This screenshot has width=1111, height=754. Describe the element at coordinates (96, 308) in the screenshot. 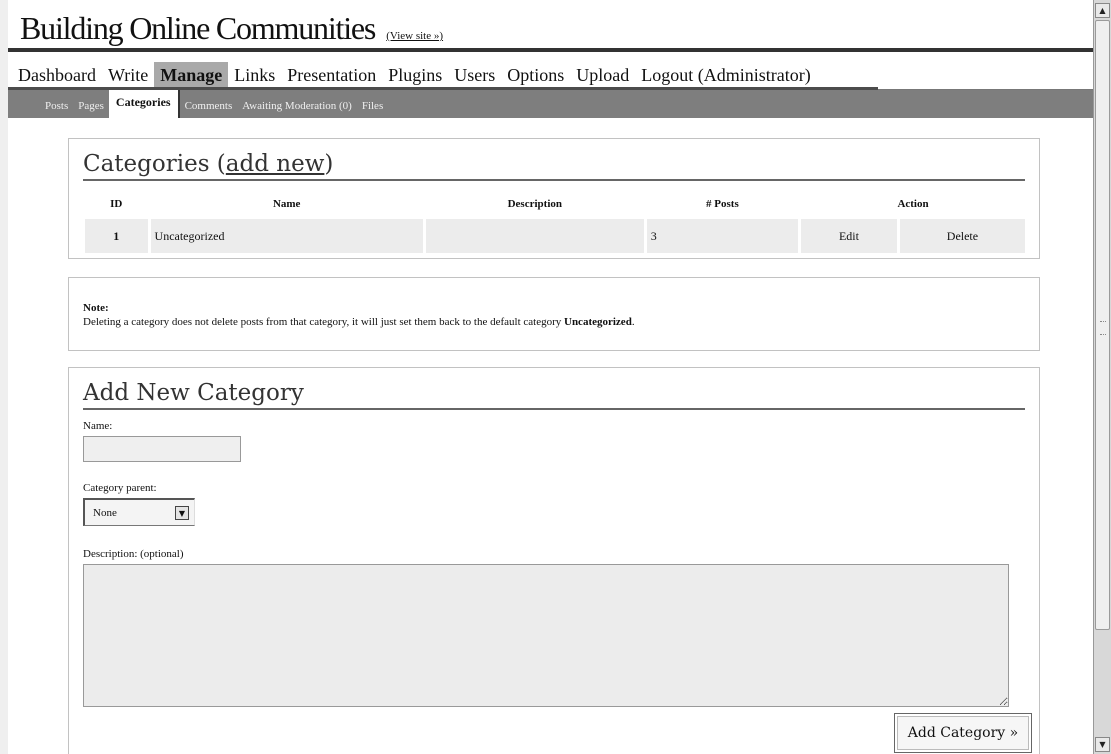

I see `note-title: Note:` at that location.